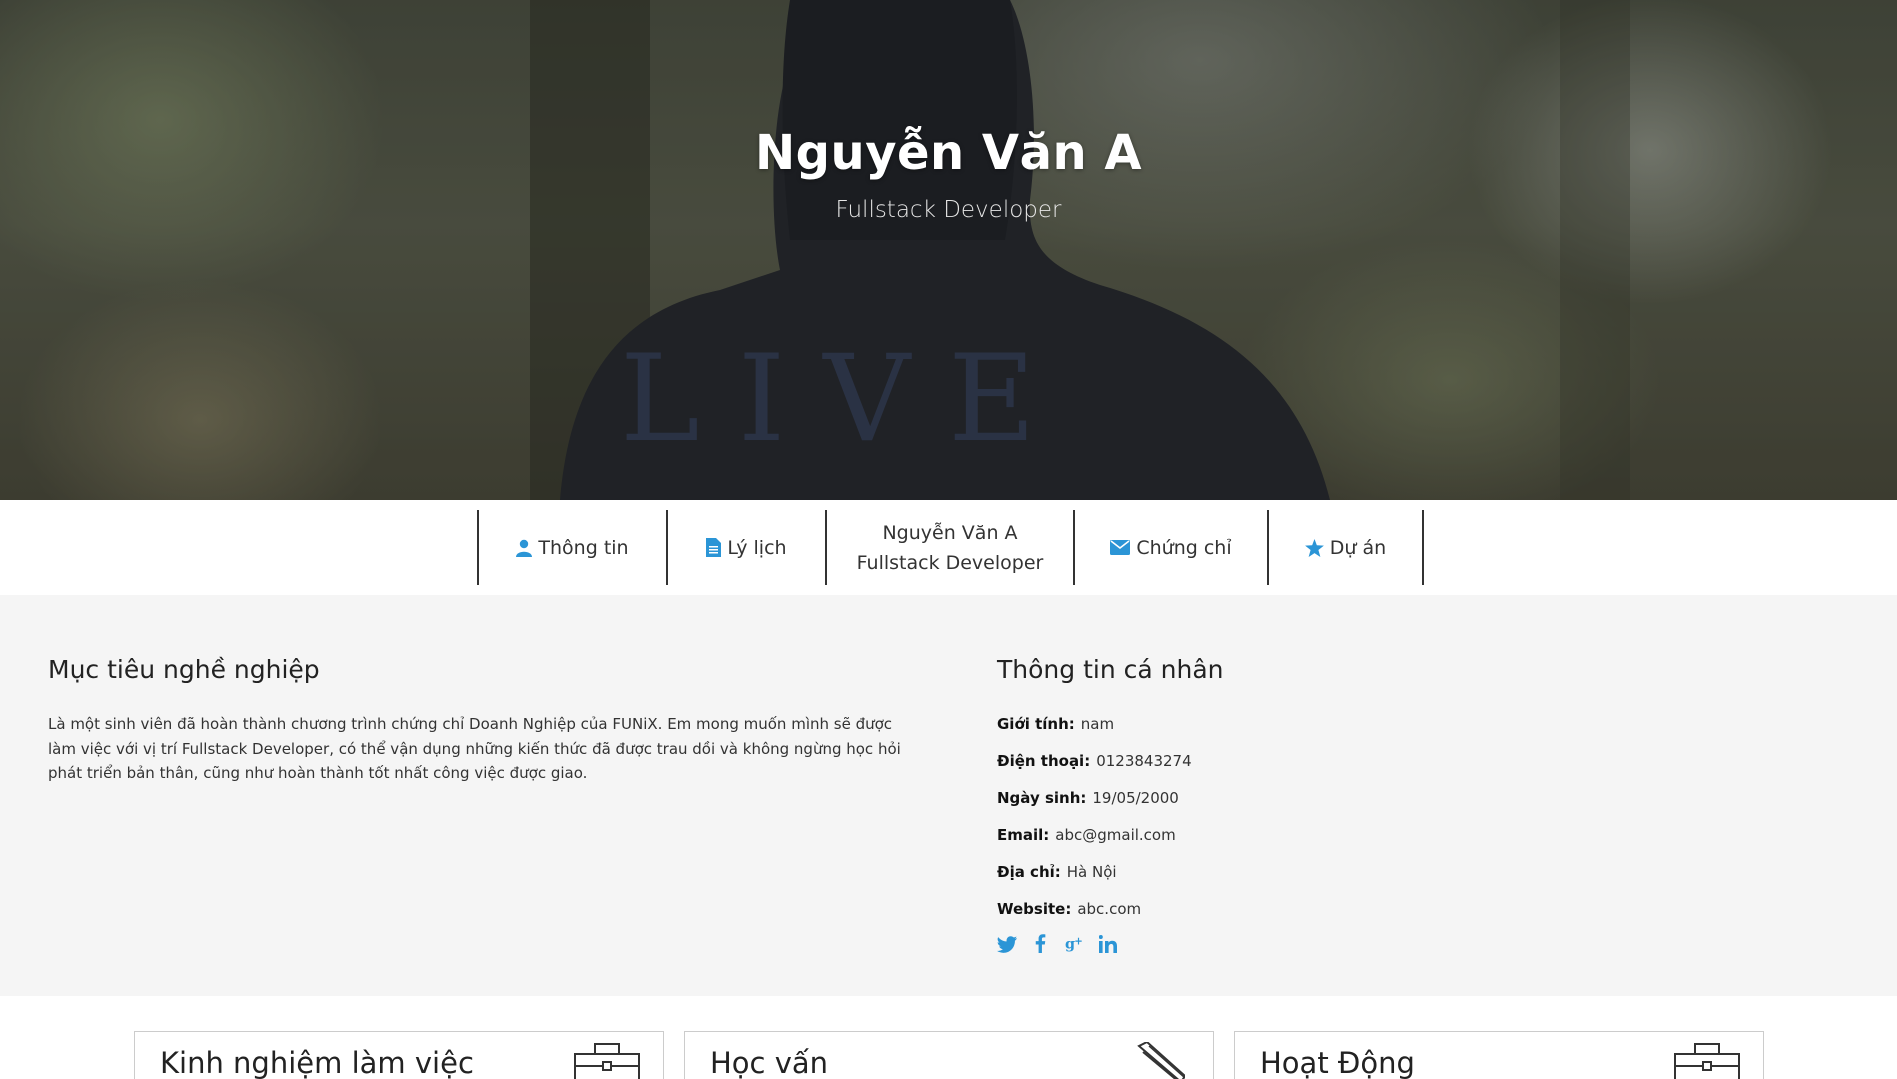  Describe the element at coordinates (1314, 547) in the screenshot. I see `star-icon` at that location.